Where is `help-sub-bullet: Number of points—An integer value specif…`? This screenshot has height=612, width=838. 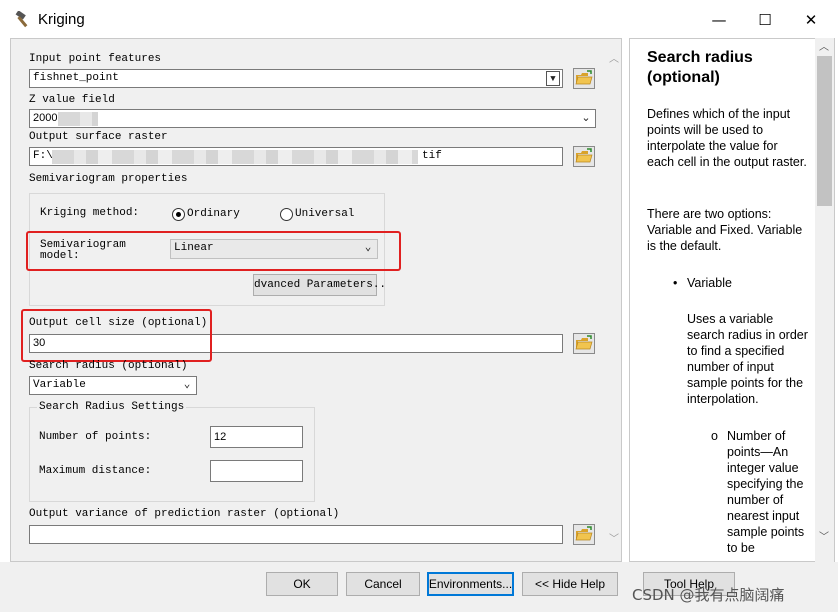
help-sub-bullet: Number of points—An integer value specif… is located at coordinates (766, 492).